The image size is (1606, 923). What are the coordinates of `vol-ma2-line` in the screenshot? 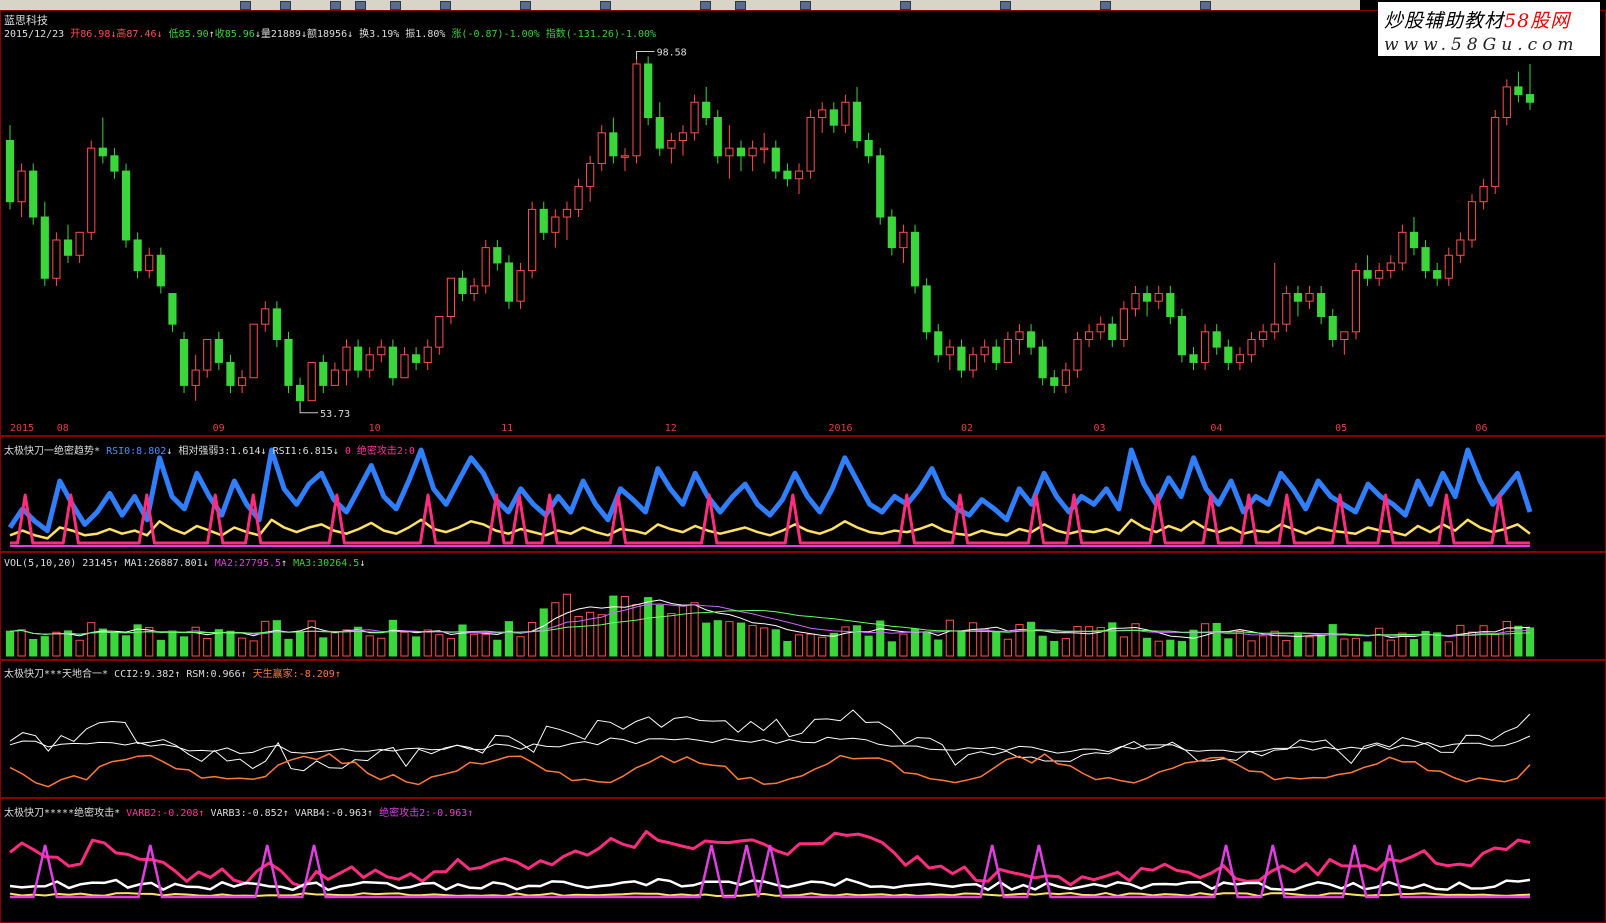 It's located at (770, 620).